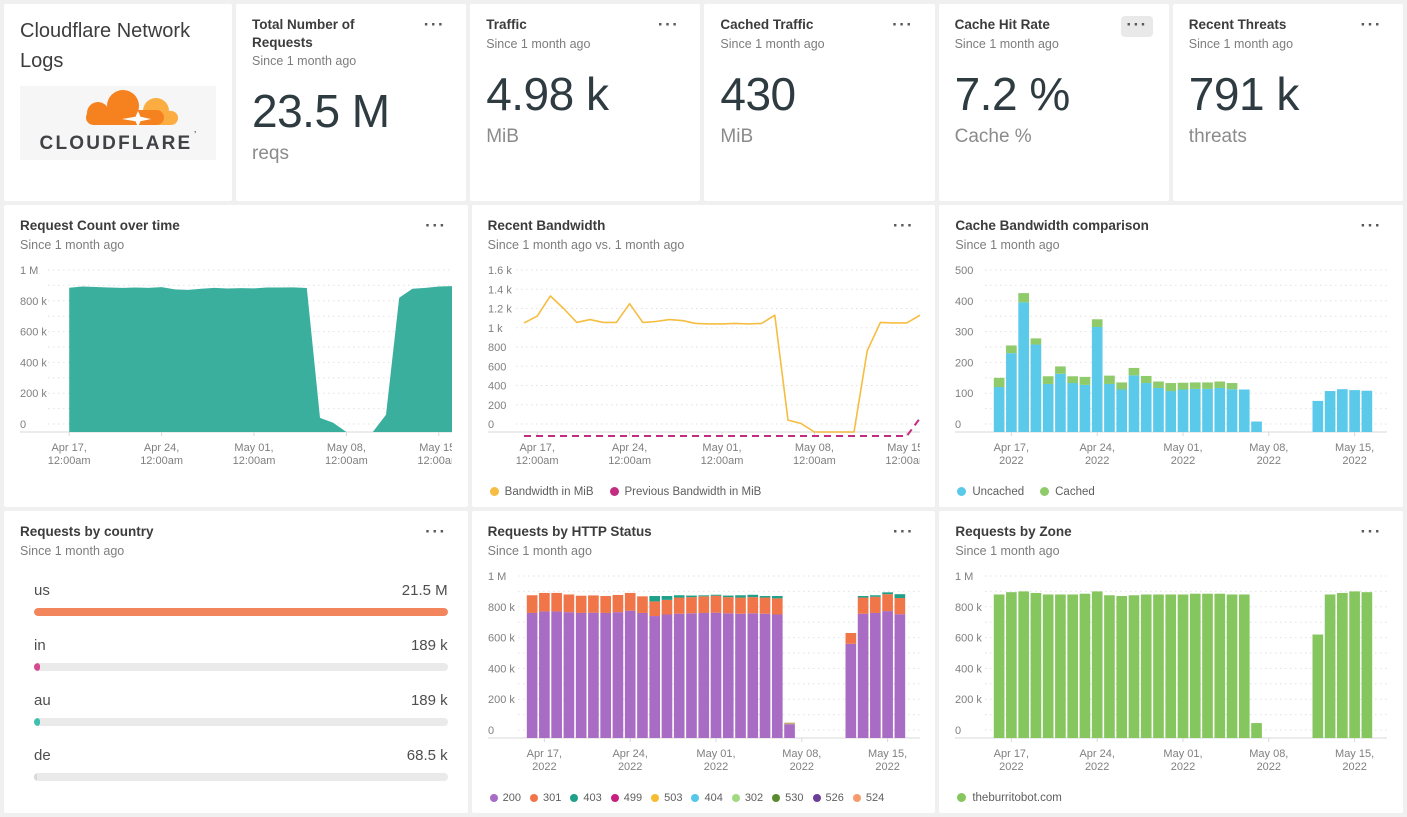 The width and height of the screenshot is (1407, 817). I want to click on country-label: de, so click(42, 755).